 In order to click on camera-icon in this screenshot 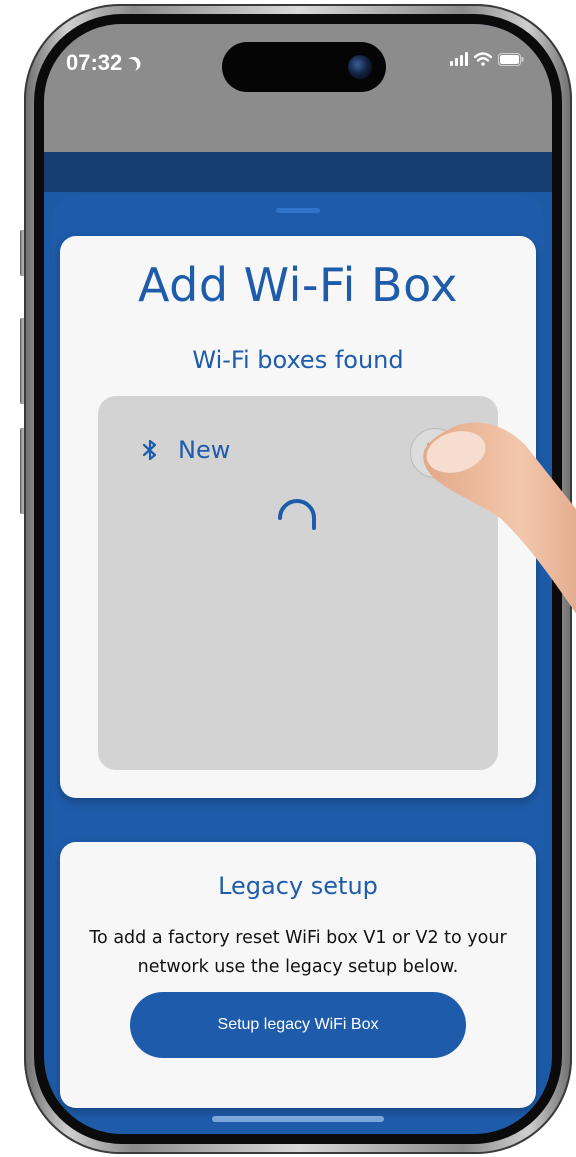, I will do `click(360, 67)`.